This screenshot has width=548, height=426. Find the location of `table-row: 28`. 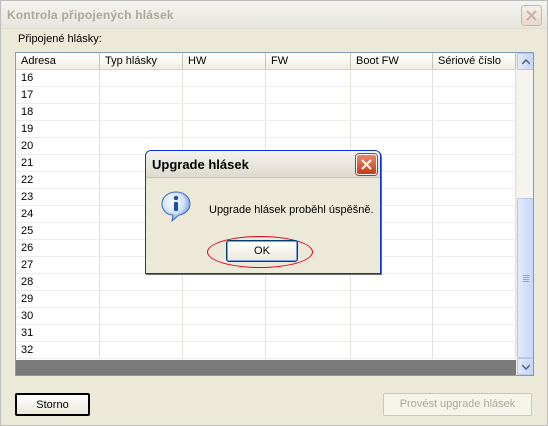

table-row: 28 is located at coordinates (266, 282).